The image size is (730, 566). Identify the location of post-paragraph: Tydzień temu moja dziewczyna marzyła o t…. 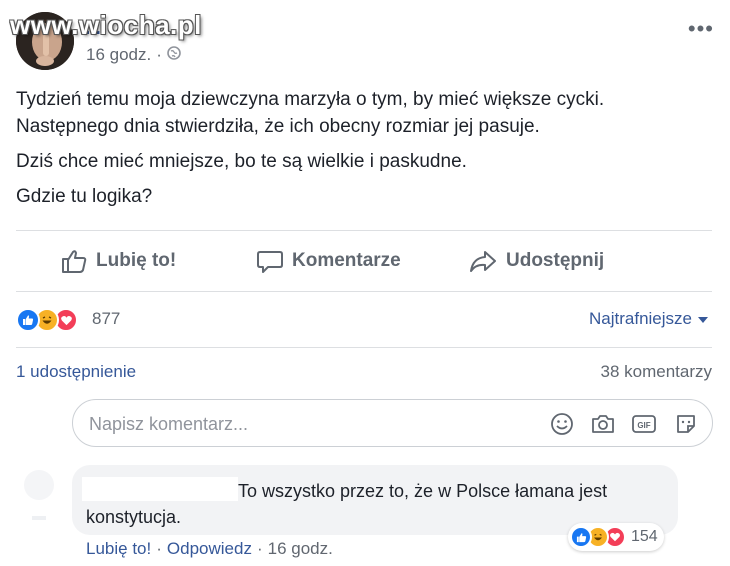
(310, 113).